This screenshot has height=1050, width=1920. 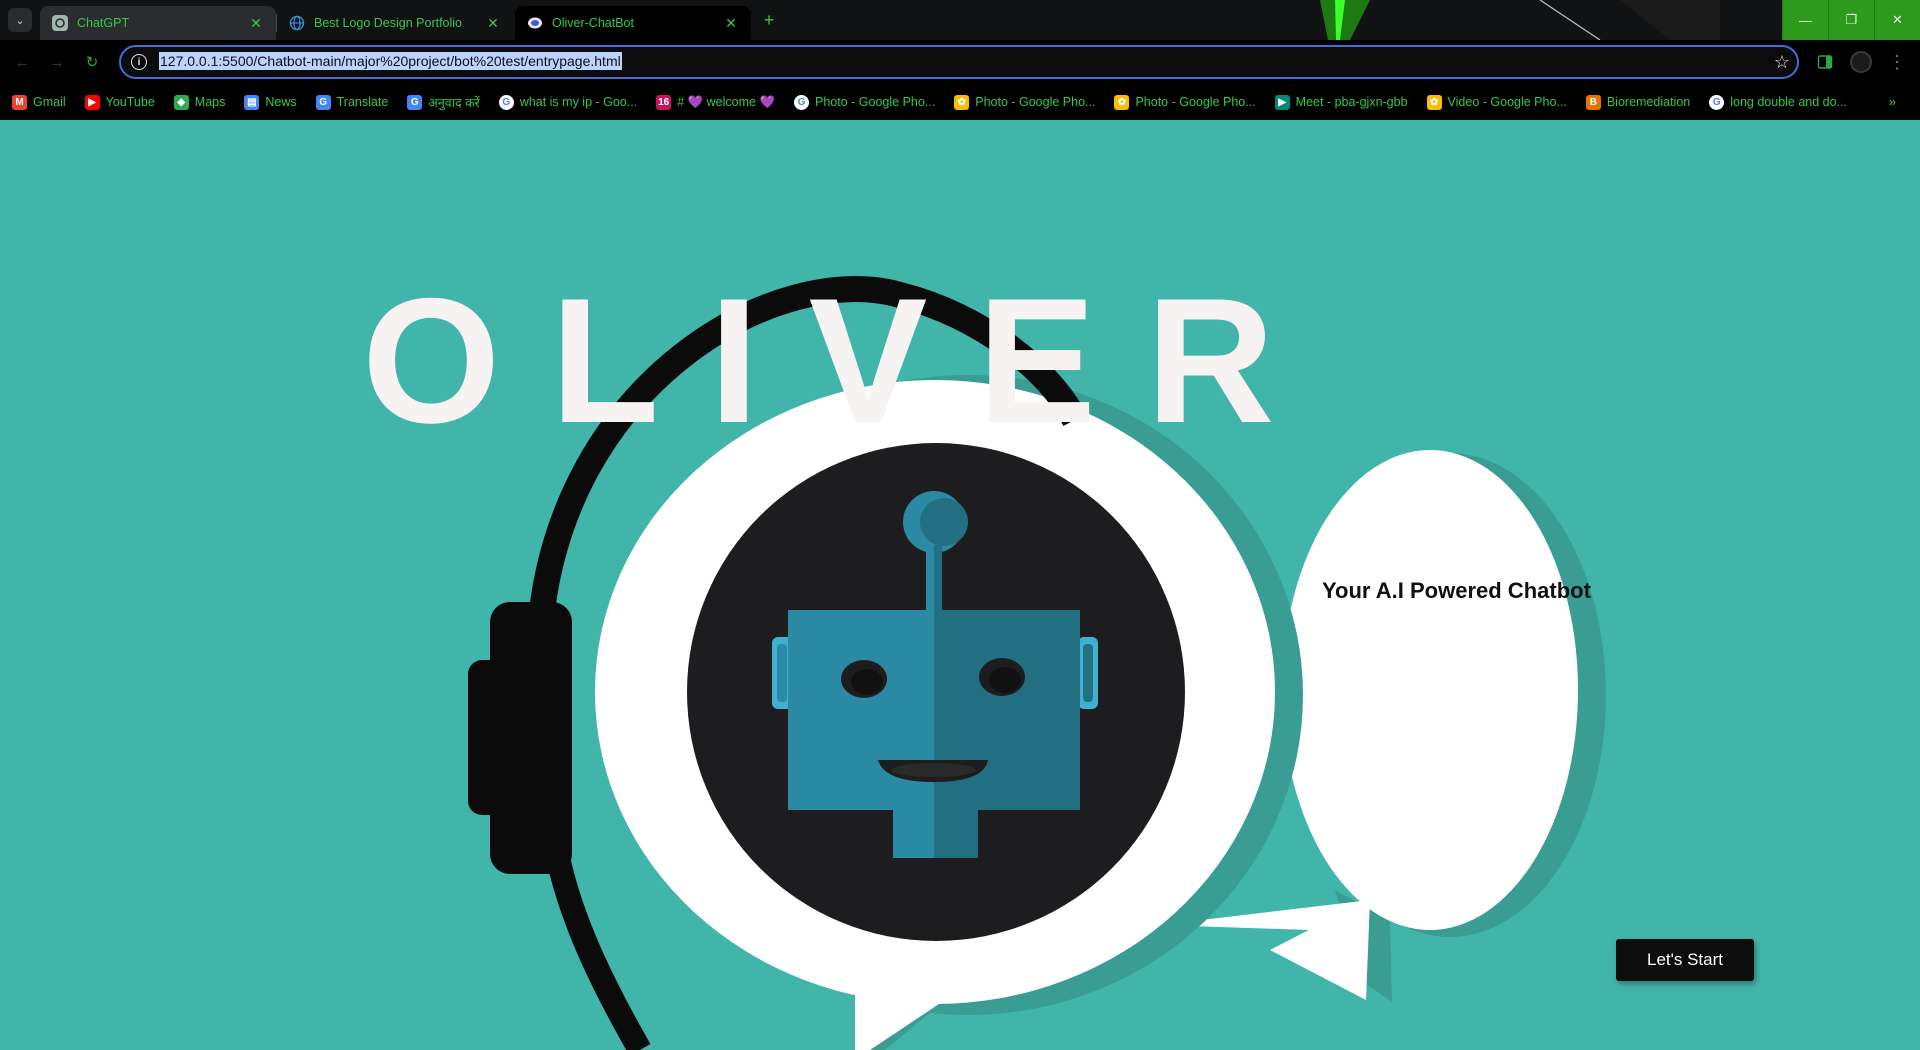 What do you see at coordinates (1782, 62) in the screenshot?
I see `bookmark-star-icon: ☆` at bounding box center [1782, 62].